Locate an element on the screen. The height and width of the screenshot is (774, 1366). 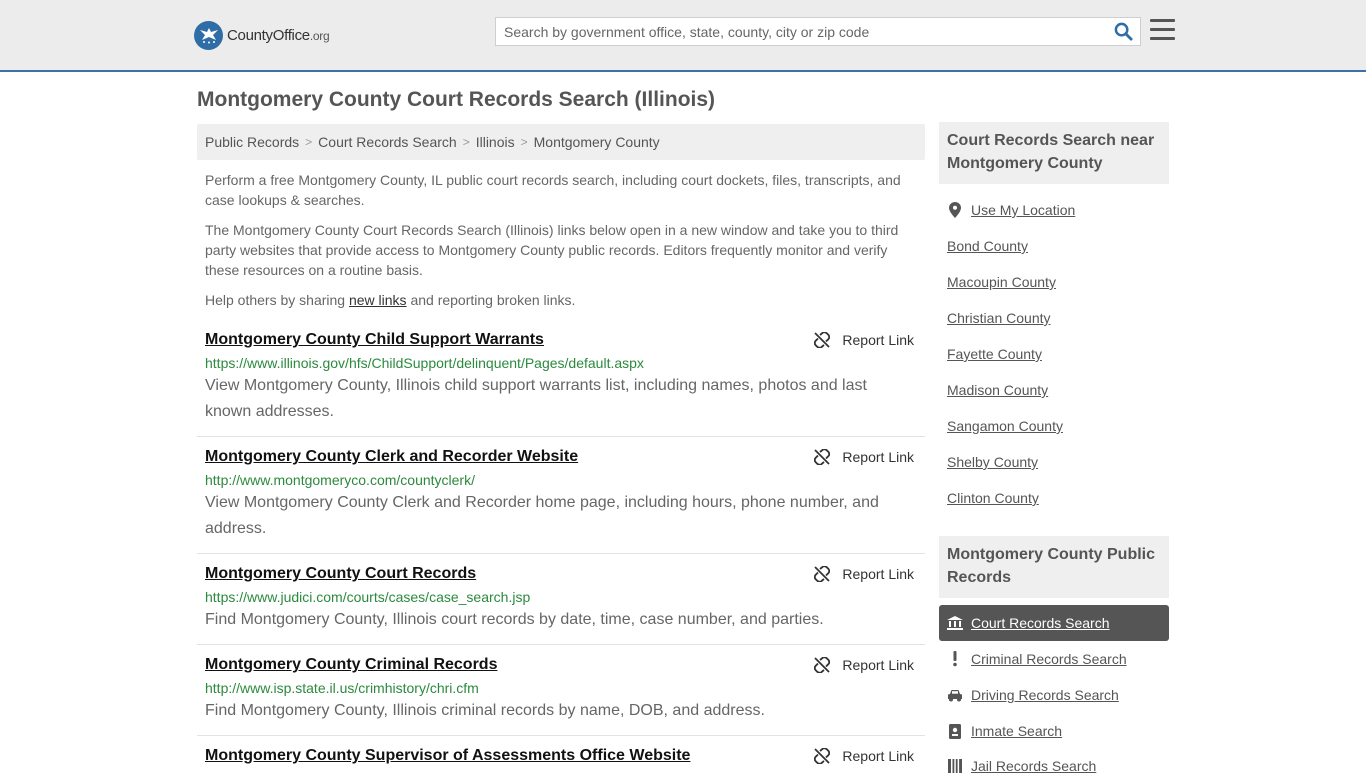
intro-p3-before: Help others by sharing is located at coordinates (277, 300).